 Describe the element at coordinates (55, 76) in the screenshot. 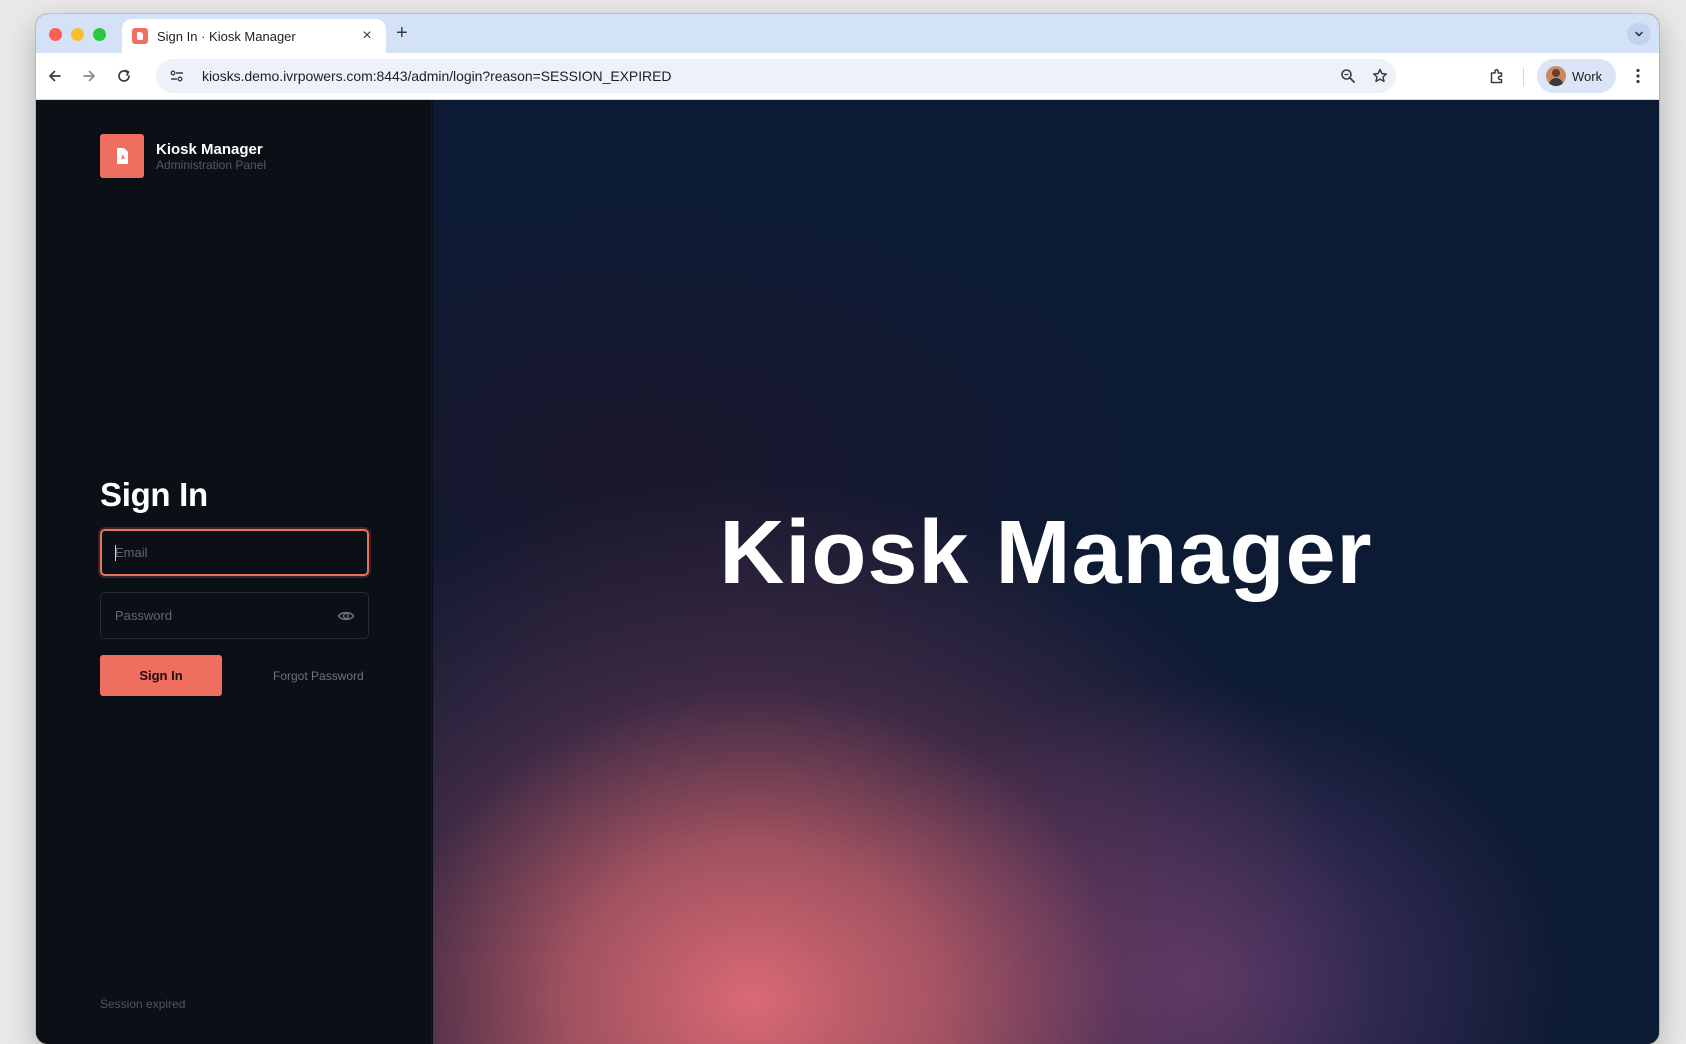

I see `back-arrow-icon` at that location.